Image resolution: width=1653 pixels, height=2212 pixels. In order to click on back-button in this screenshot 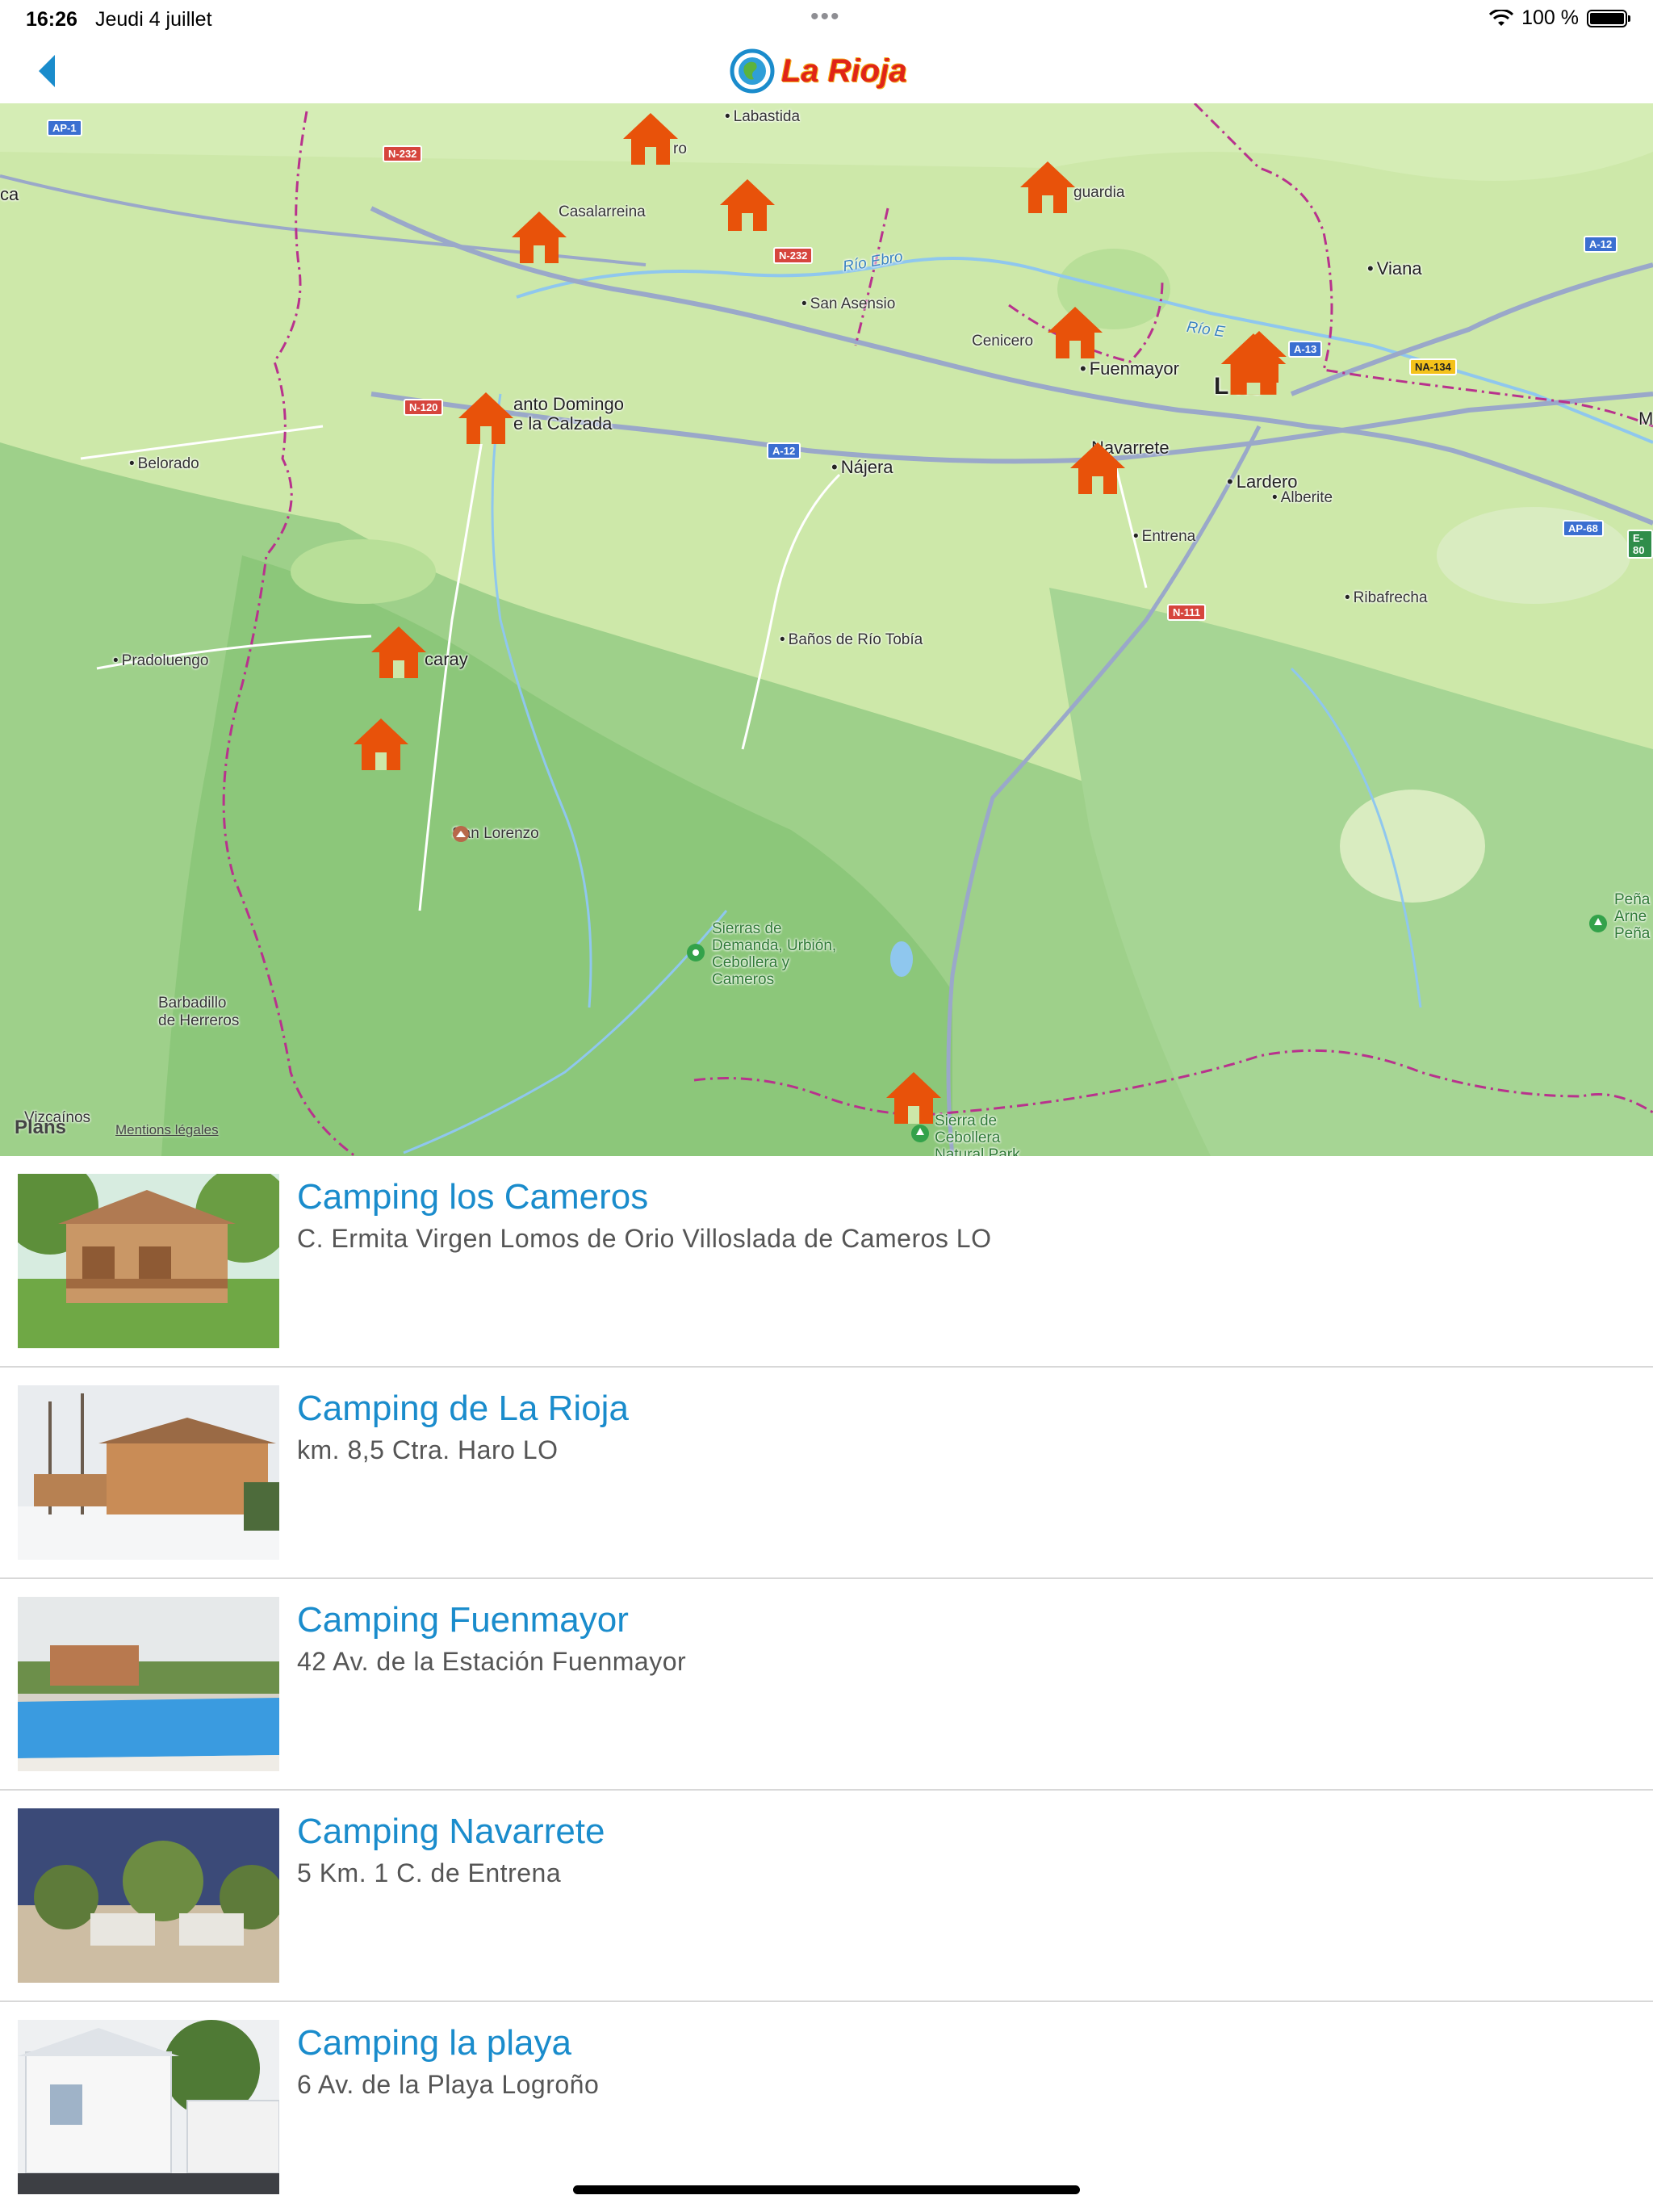, I will do `click(48, 71)`.